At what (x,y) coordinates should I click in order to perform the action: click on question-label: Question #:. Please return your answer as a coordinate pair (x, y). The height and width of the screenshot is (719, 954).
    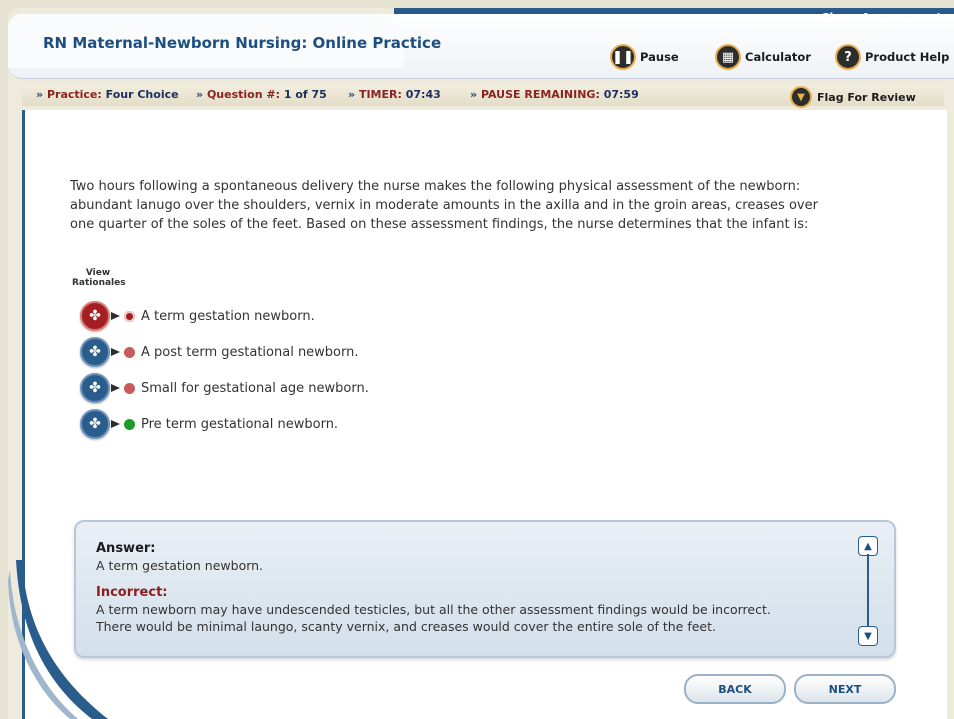
    Looking at the image, I should click on (243, 94).